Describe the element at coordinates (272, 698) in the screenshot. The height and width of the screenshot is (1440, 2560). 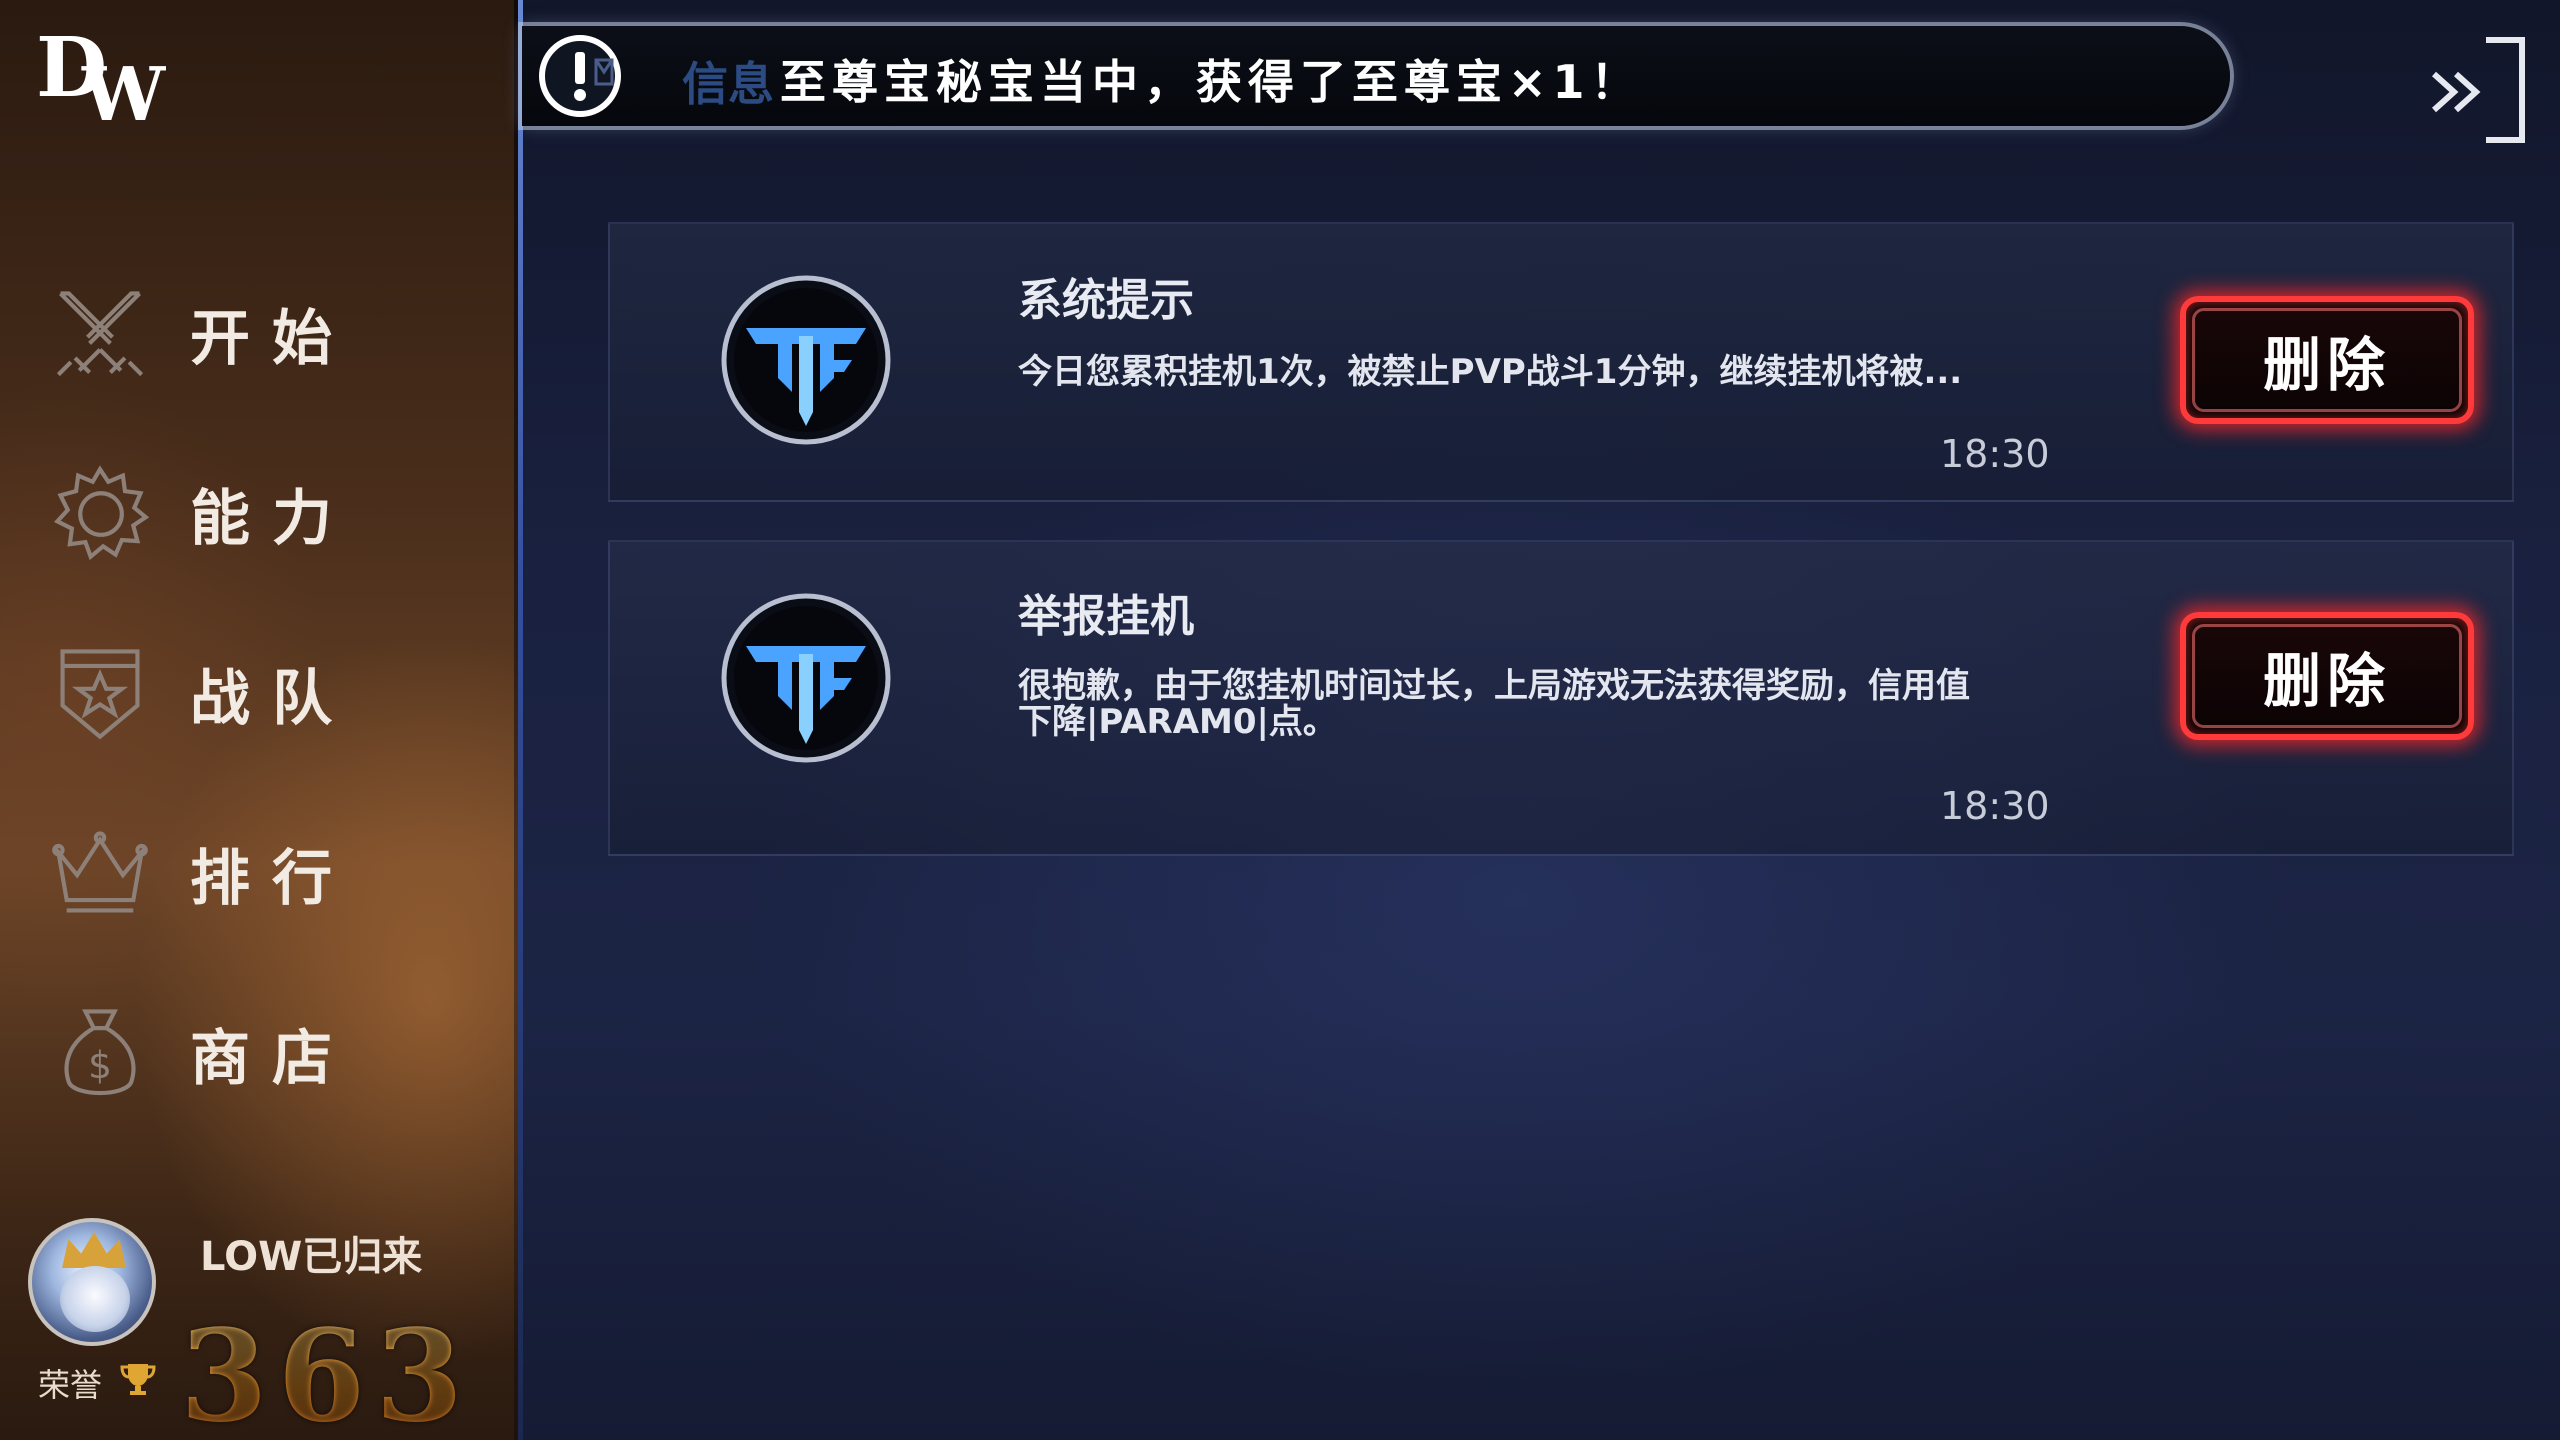
I see `sidebar-item-label: 战队` at that location.